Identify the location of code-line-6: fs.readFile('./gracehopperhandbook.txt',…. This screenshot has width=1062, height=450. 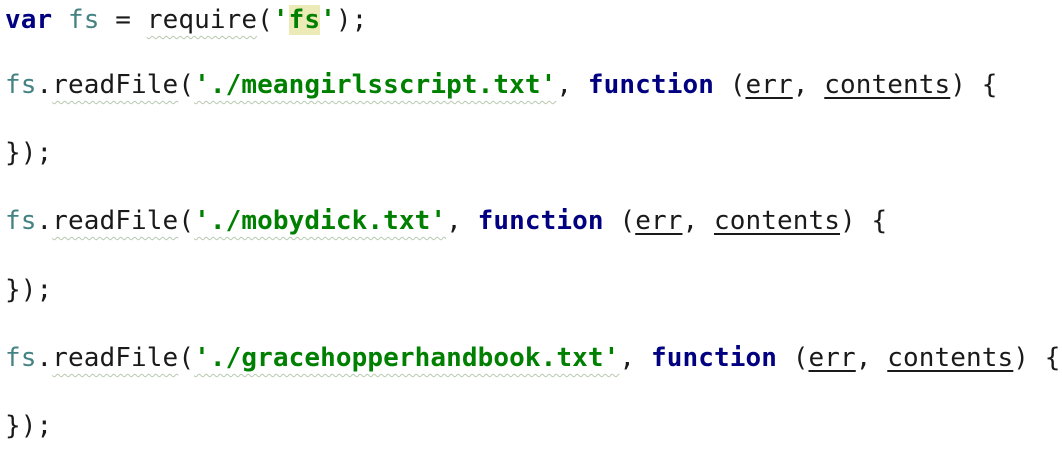
(533, 358).